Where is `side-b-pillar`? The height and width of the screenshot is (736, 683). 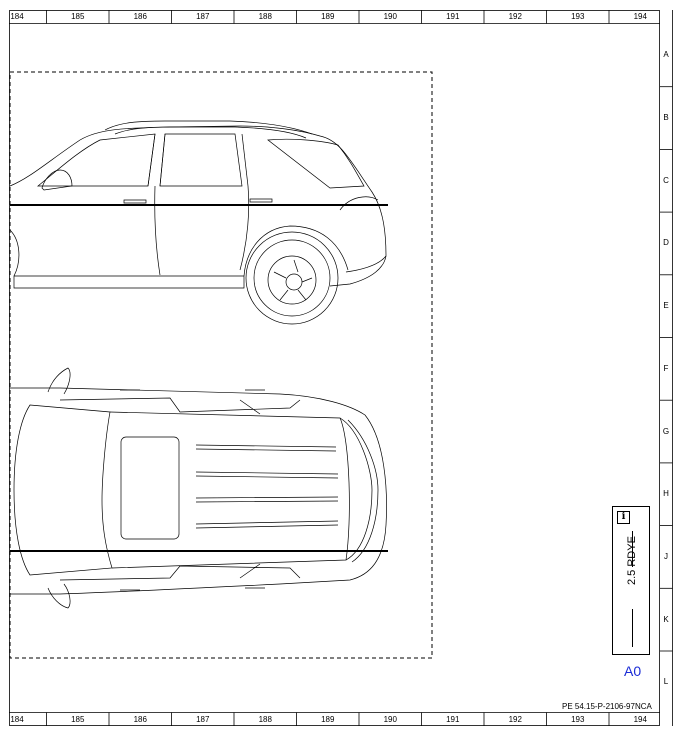
side-b-pillar is located at coordinates (156, 160).